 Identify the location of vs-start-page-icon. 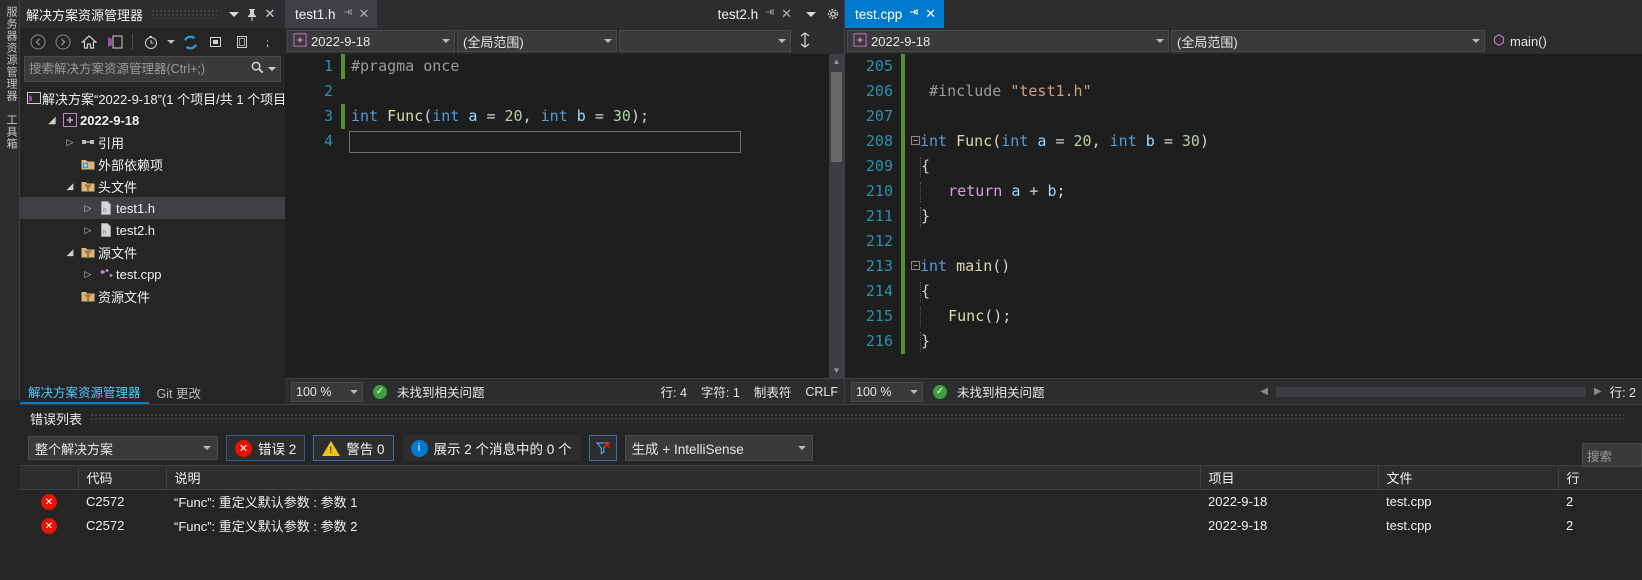
(115, 42).